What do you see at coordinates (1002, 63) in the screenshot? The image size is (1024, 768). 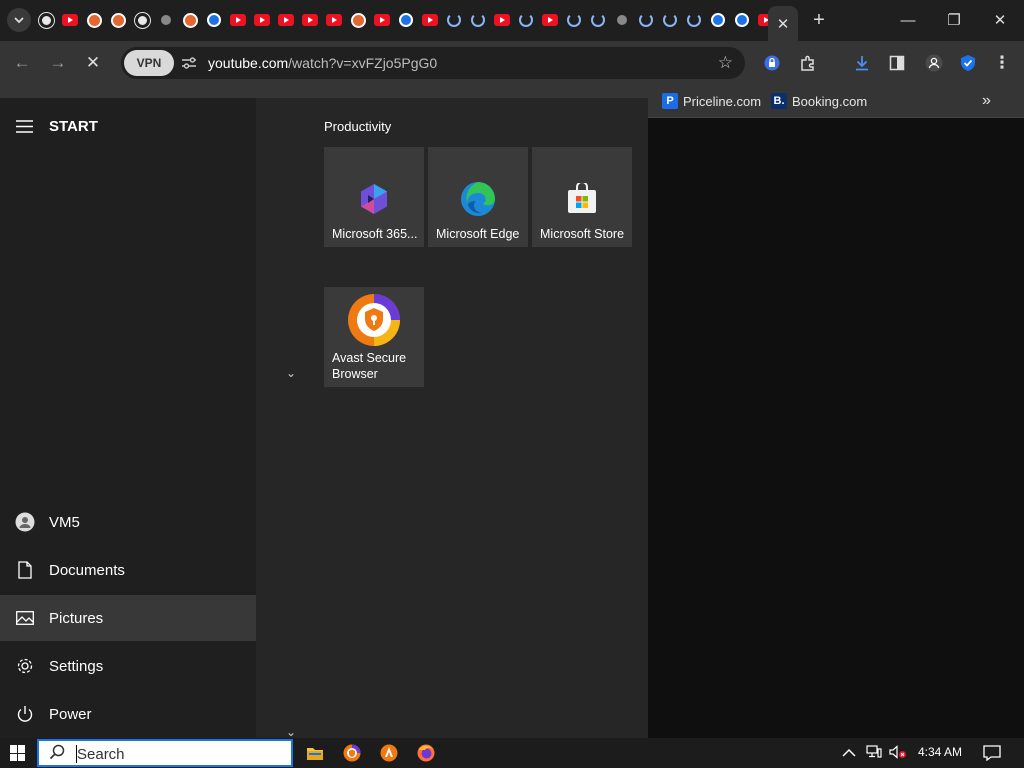 I see `menu-kebab-icon: ⋮` at bounding box center [1002, 63].